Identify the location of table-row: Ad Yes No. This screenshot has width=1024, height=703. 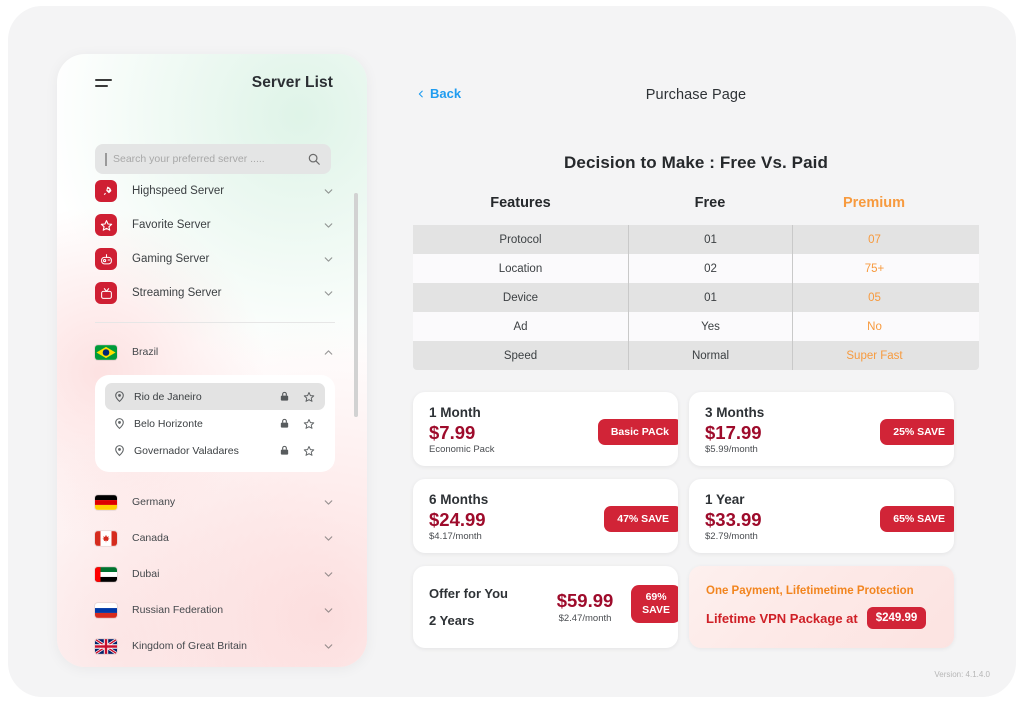
(696, 326).